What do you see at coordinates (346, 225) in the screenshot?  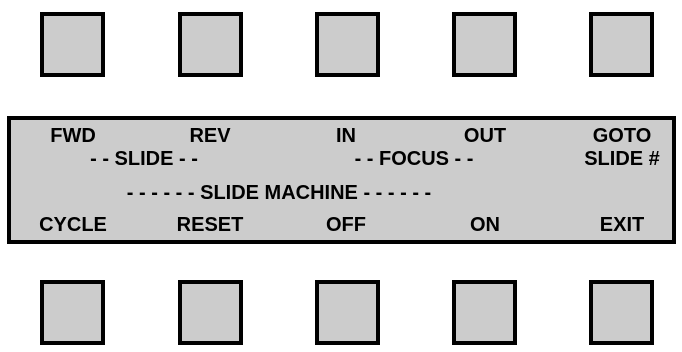 I see `label-off: OFF` at bounding box center [346, 225].